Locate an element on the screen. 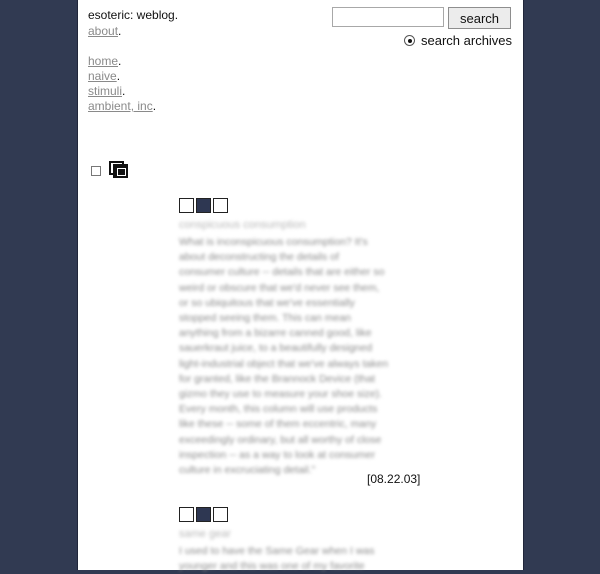  search-input is located at coordinates (388, 17).